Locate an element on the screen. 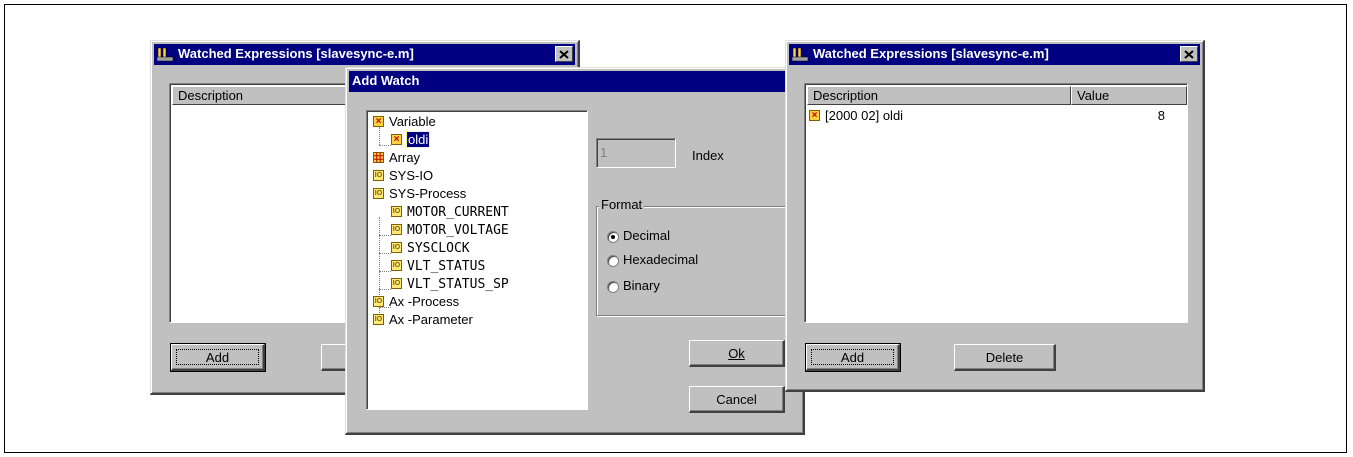 This screenshot has width=1353, height=457. tree-item-label: VLT_STATUS_SP is located at coordinates (458, 284).